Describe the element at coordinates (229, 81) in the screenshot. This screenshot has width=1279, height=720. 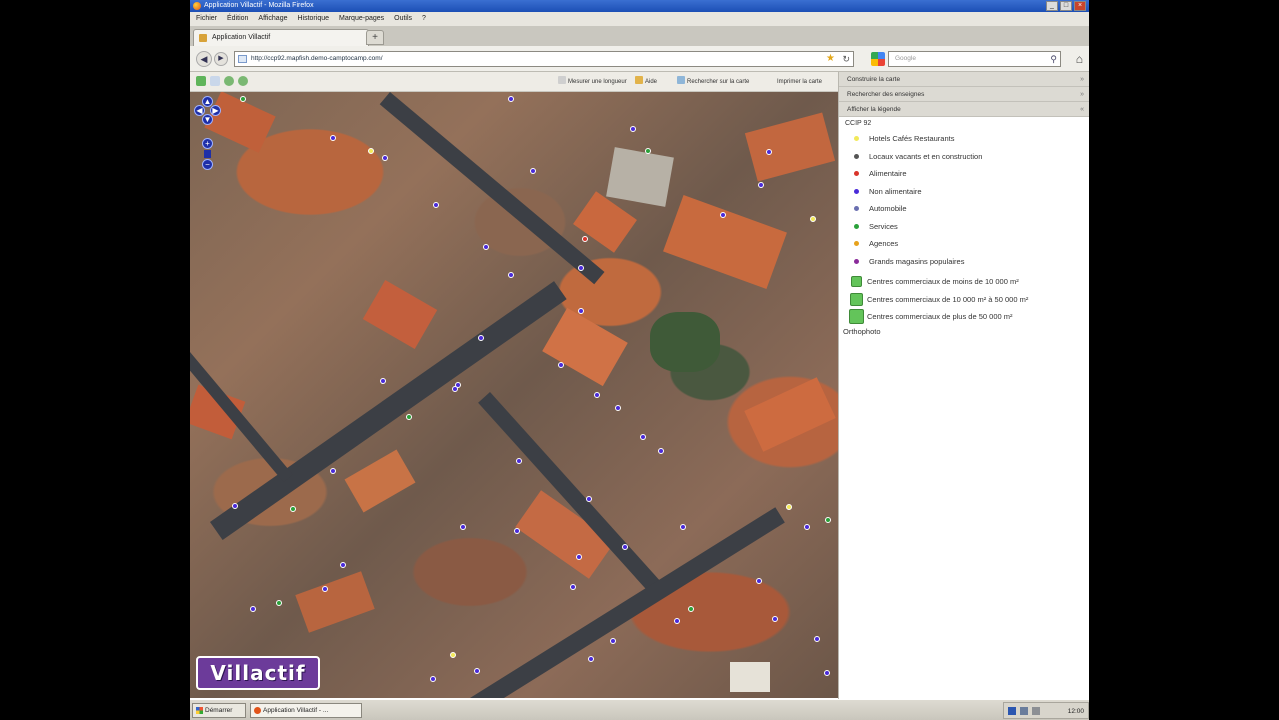
I see `zoom-in-icon` at that location.